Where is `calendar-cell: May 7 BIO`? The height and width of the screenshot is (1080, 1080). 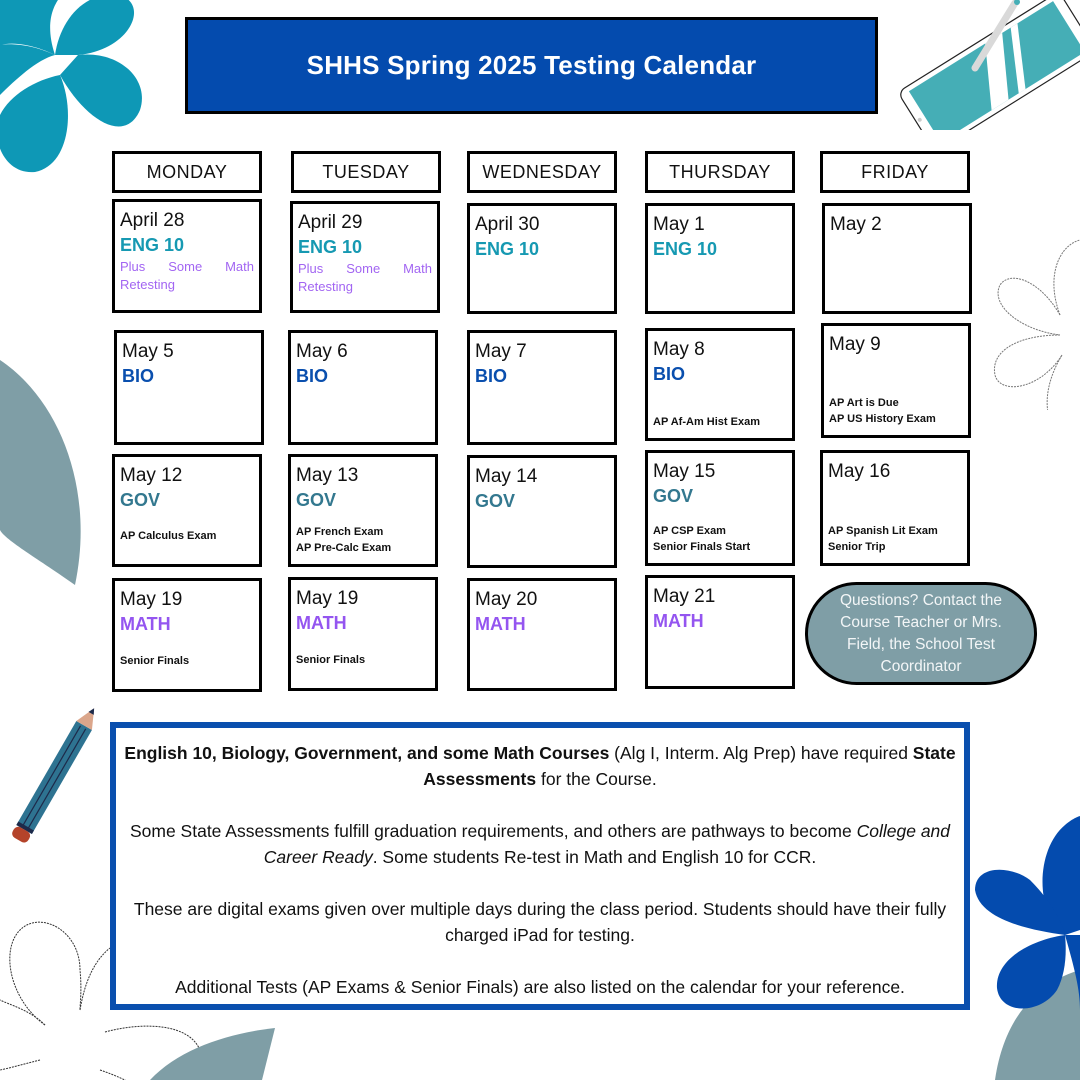 calendar-cell: May 7 BIO is located at coordinates (542, 387).